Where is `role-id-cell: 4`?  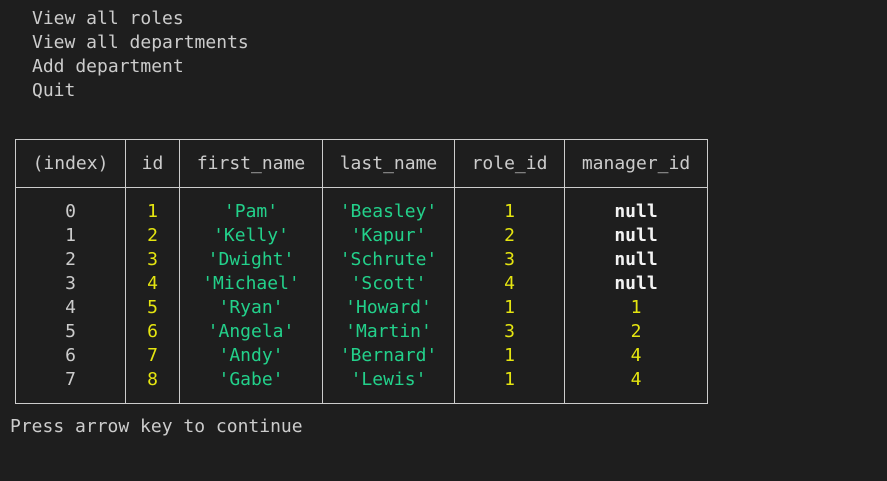 role-id-cell: 4 is located at coordinates (509, 284).